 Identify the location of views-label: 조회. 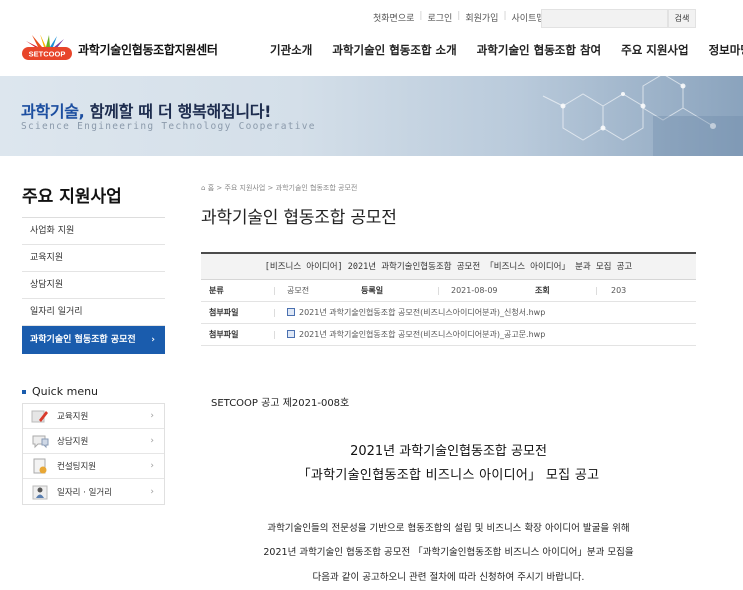
(542, 290).